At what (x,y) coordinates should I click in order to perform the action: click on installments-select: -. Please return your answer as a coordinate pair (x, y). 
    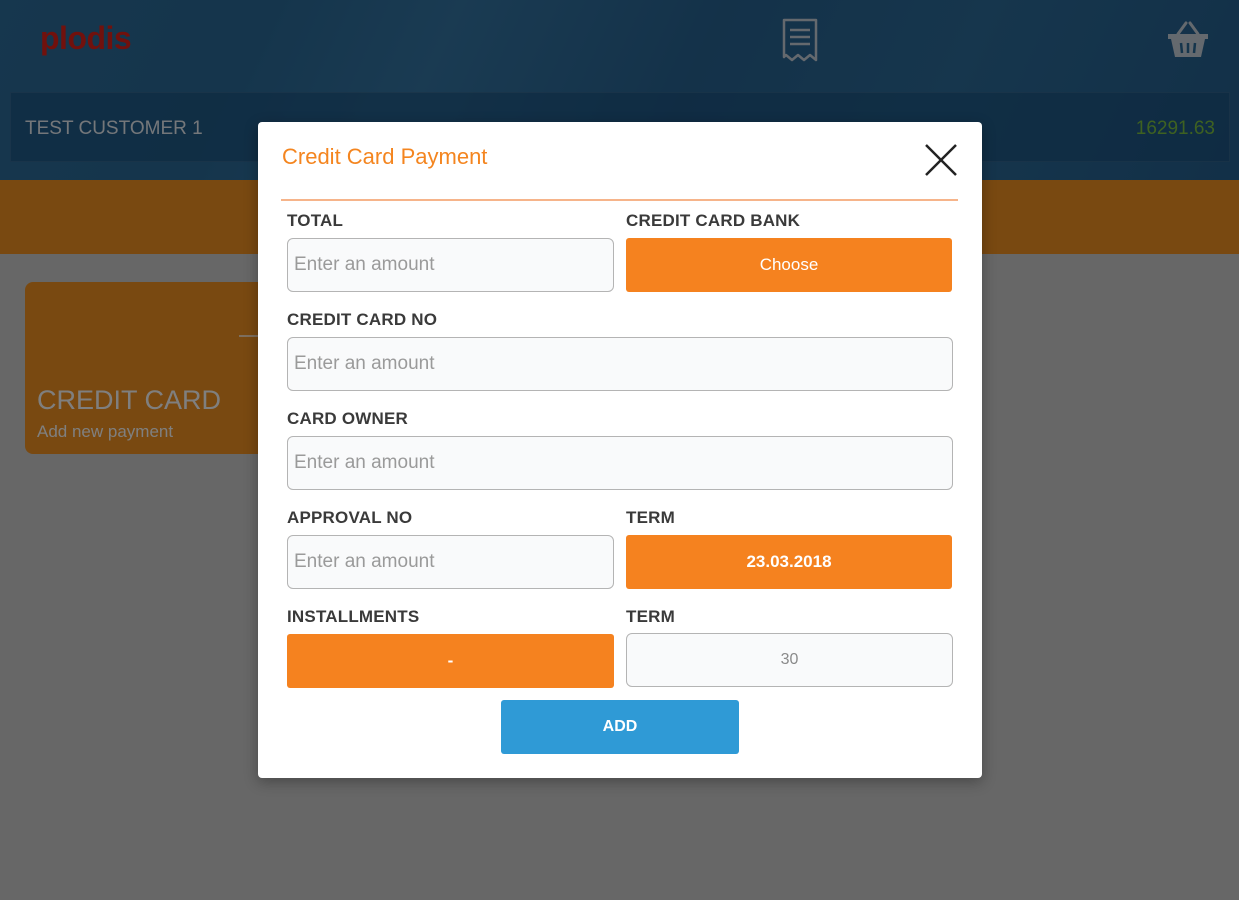
    Looking at the image, I should click on (450, 661).